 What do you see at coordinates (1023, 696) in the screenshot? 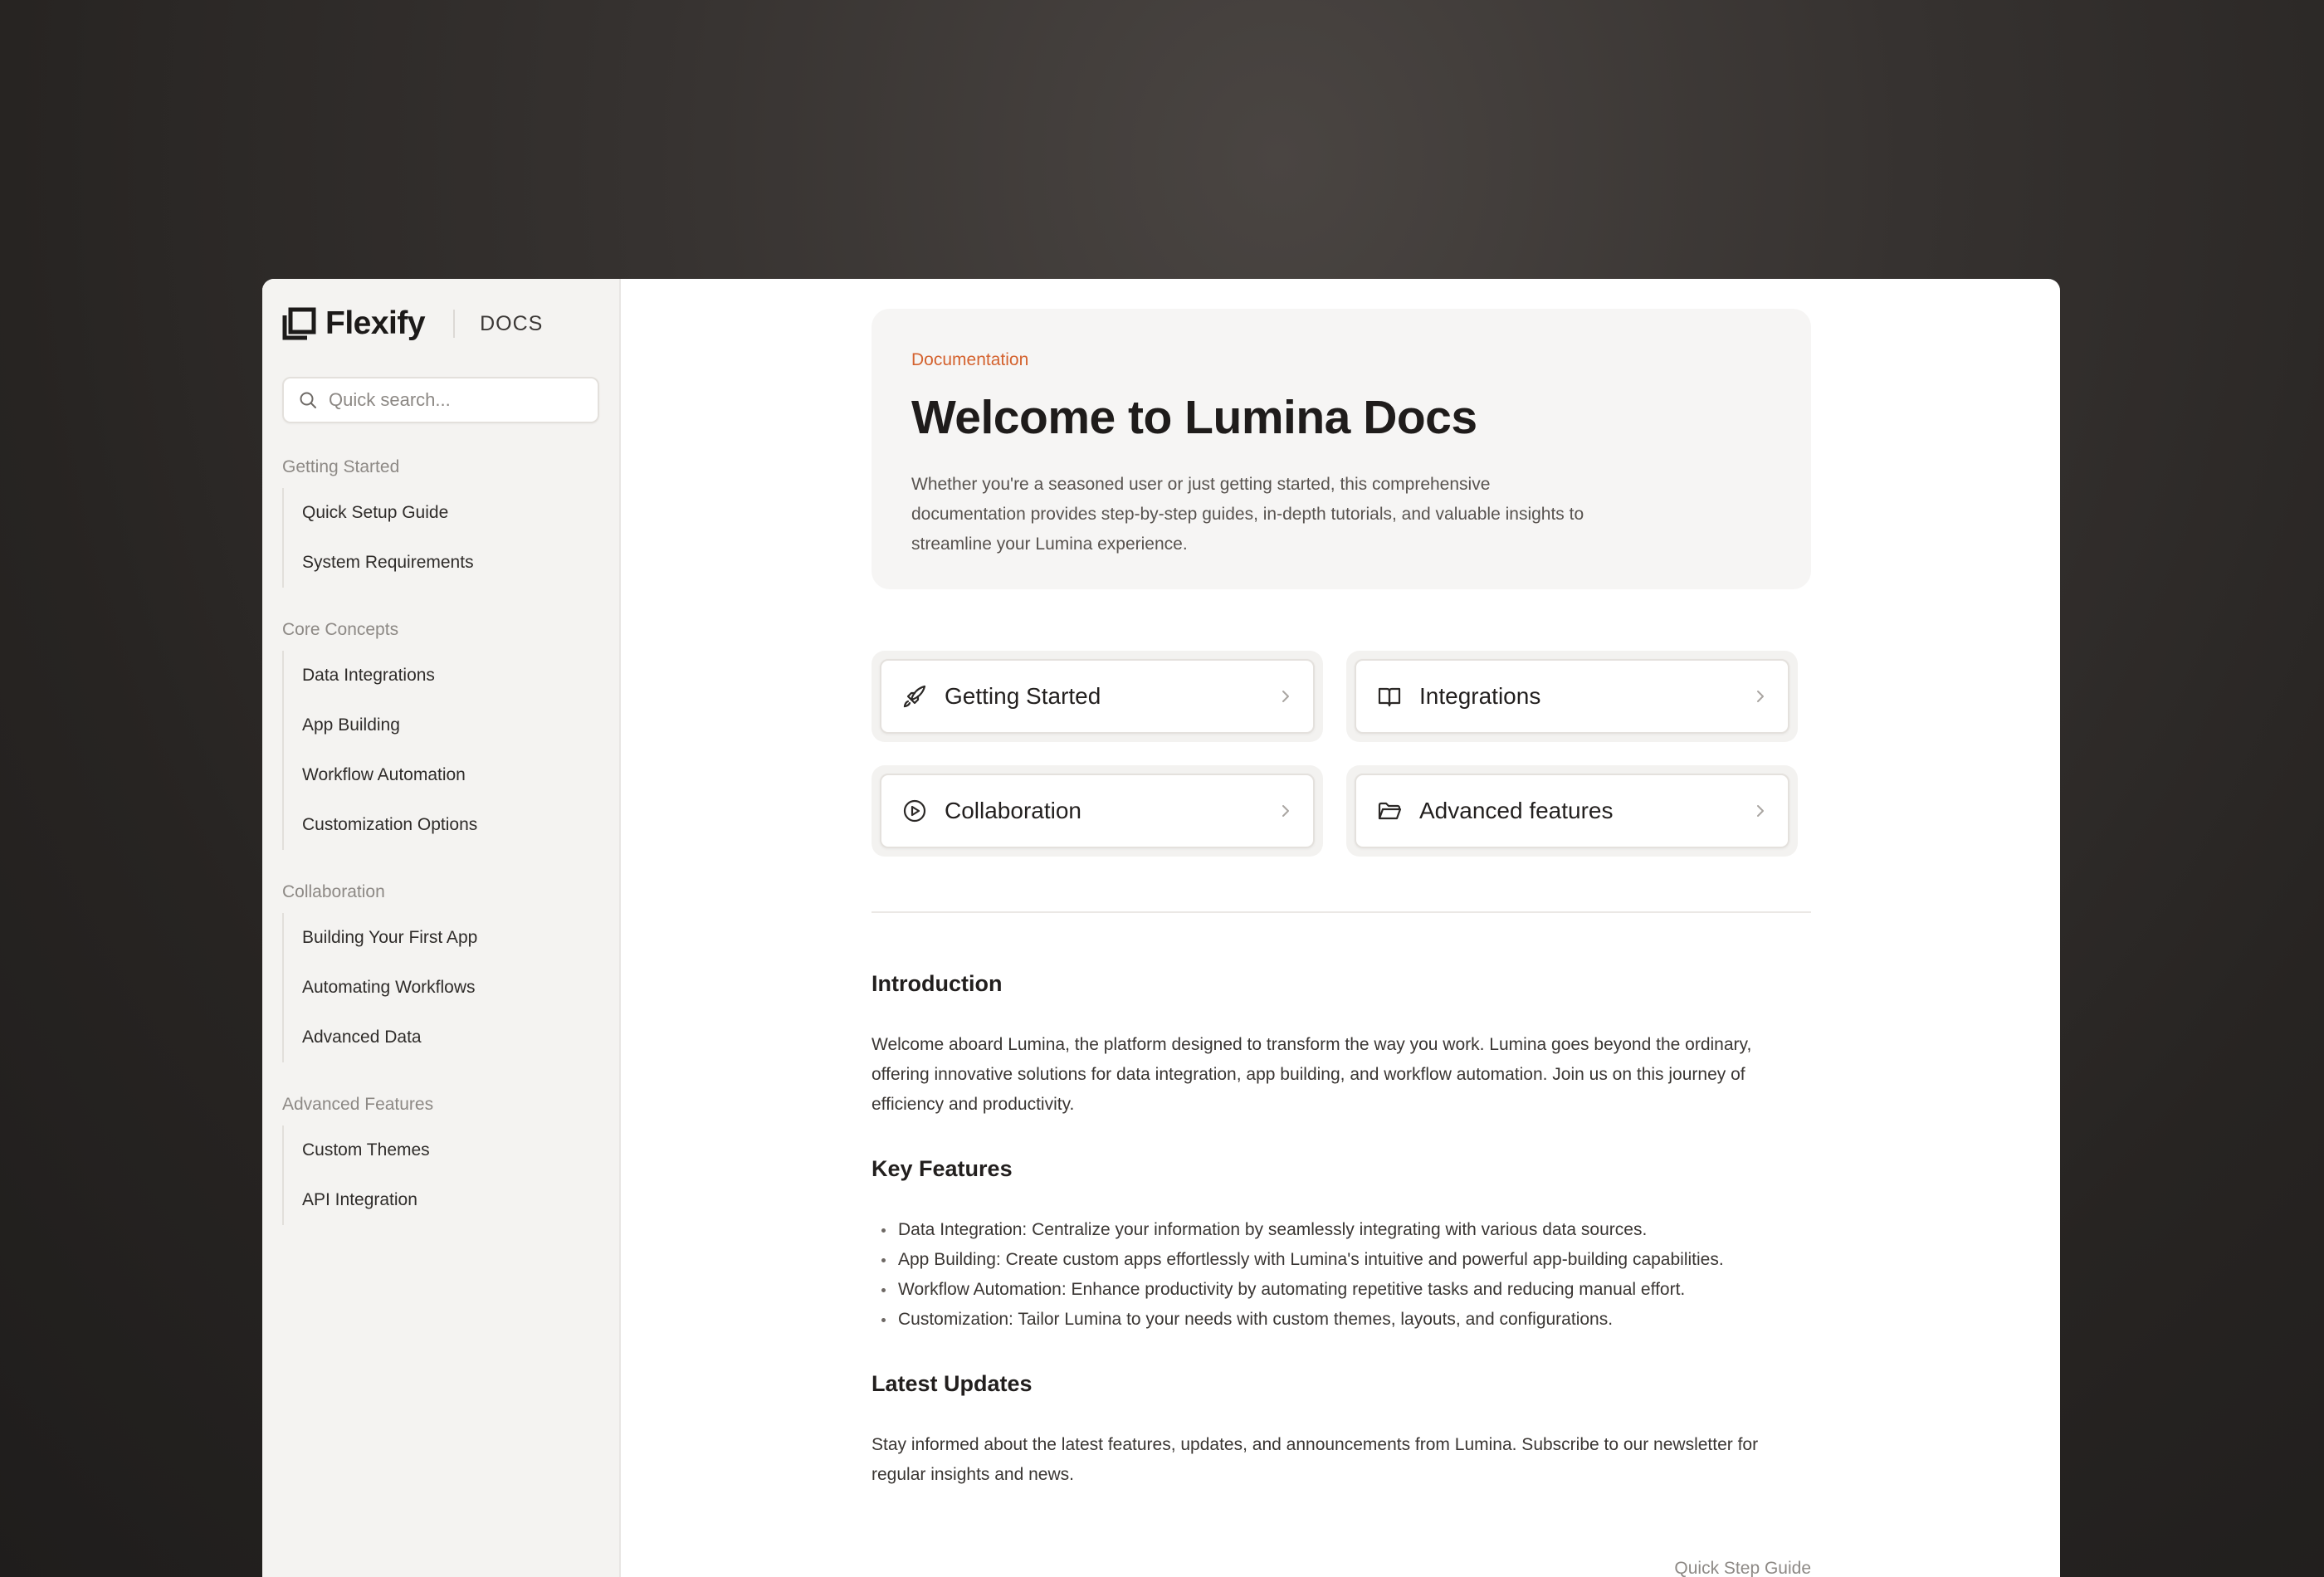
I see `card-label: Getting Started` at bounding box center [1023, 696].